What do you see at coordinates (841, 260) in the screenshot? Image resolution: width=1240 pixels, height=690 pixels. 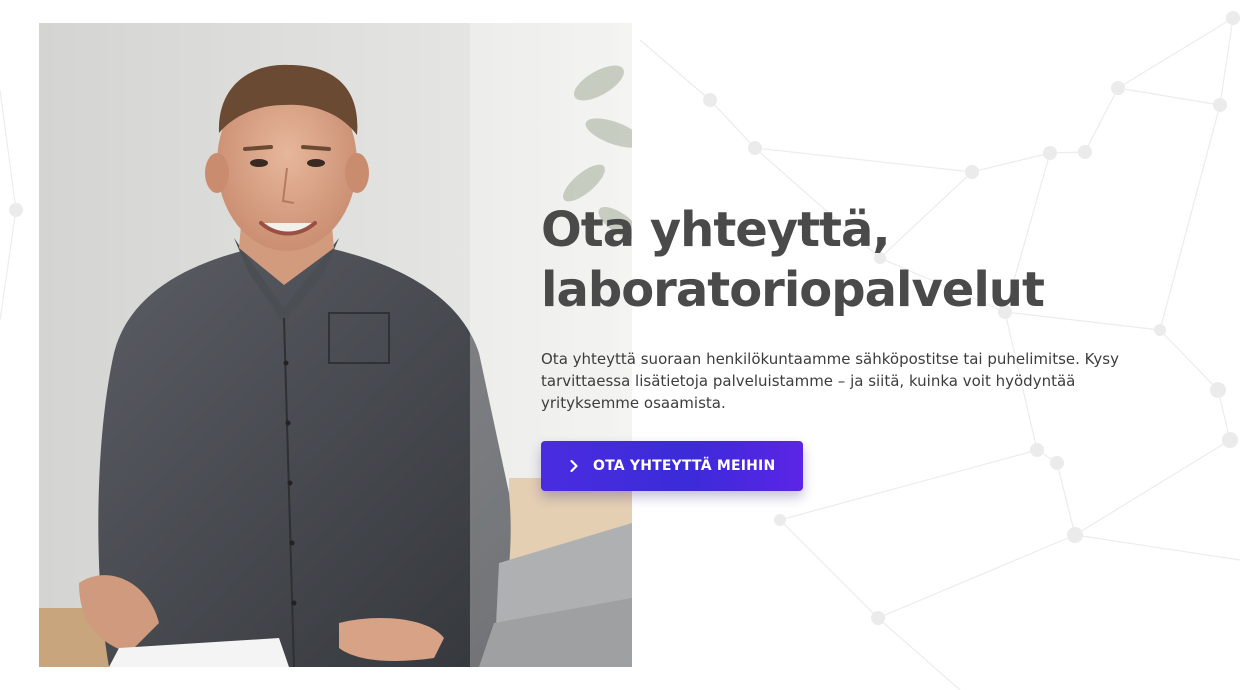 I see `page-title: Ota yhteyttä, laboratoriopalvelut` at bounding box center [841, 260].